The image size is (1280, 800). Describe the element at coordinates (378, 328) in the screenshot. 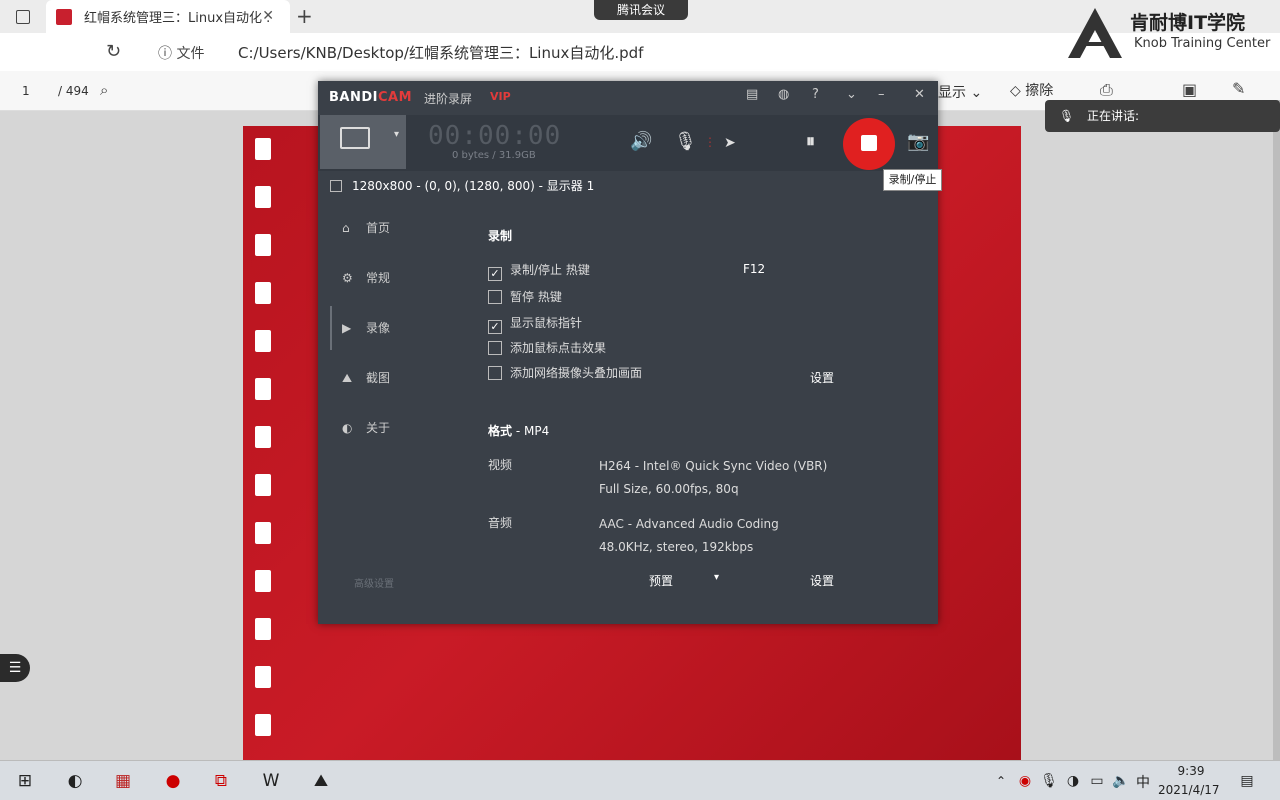

I see `nav-label: 录像` at that location.